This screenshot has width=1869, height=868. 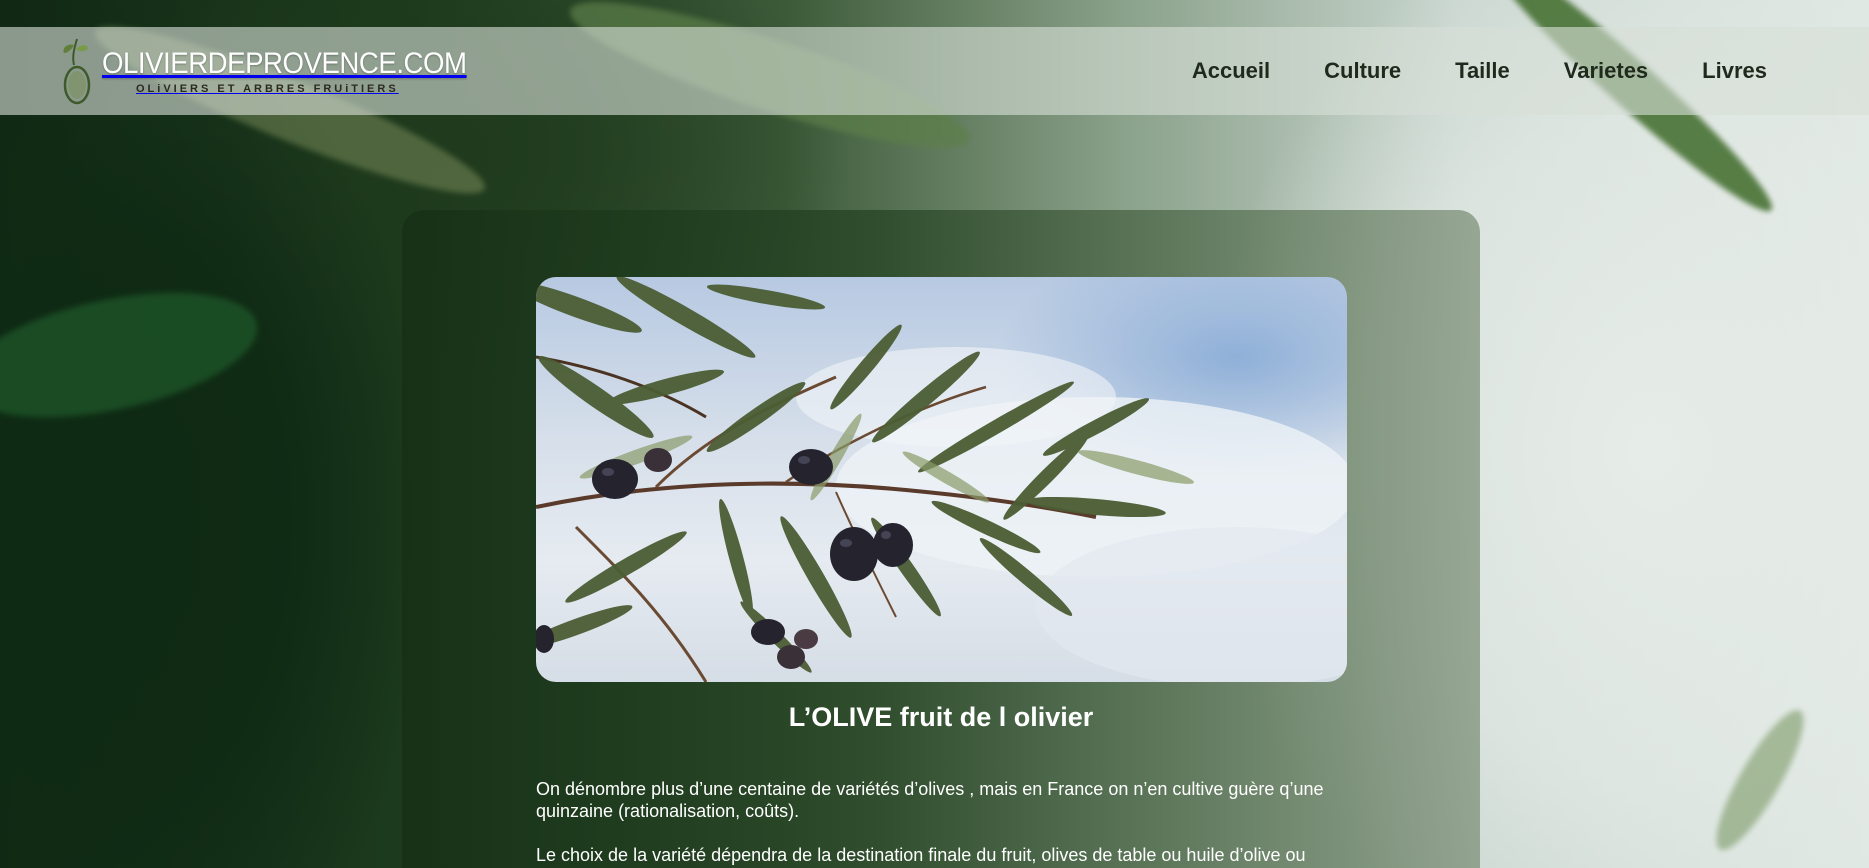 I want to click on main-nav: Accueil Culture Taille Varietes Livres, so click(x=1479, y=71).